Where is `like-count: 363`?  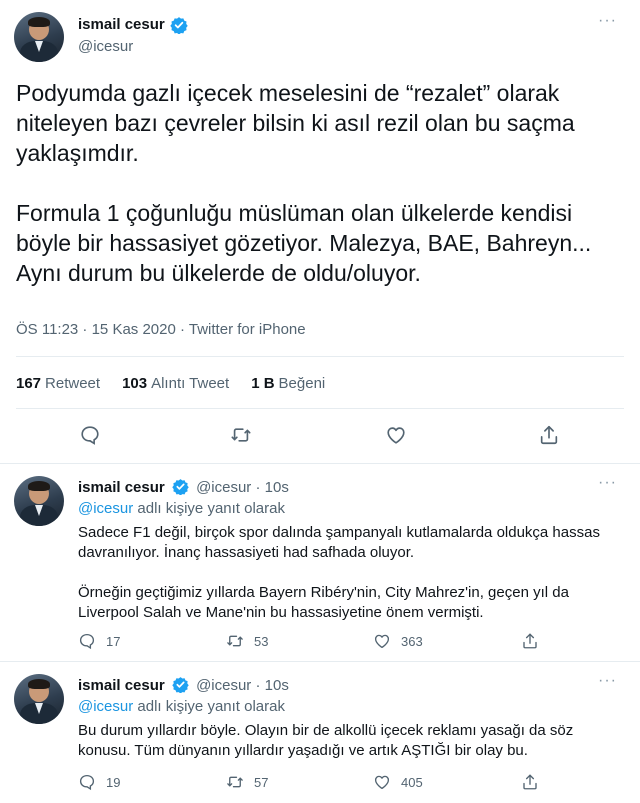 like-count: 363 is located at coordinates (412, 641).